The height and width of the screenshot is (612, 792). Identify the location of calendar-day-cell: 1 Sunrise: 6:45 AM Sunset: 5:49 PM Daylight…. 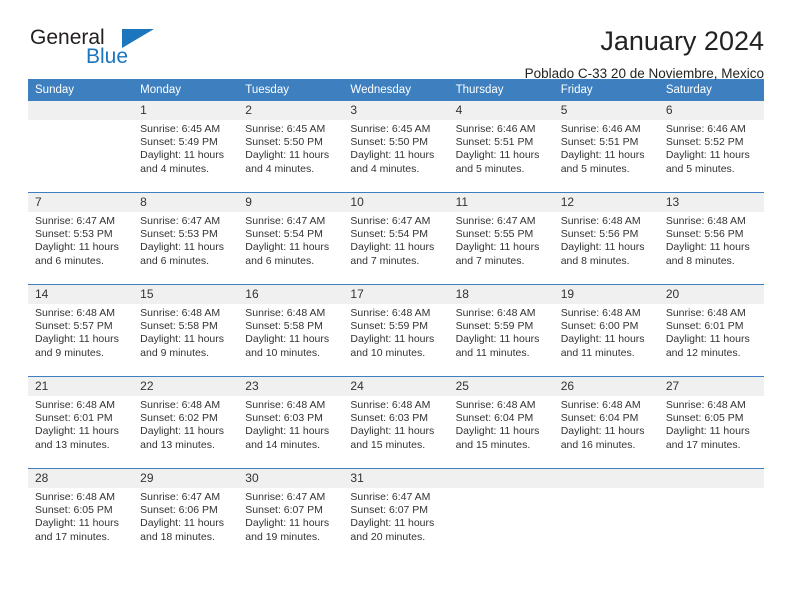
(186, 146).